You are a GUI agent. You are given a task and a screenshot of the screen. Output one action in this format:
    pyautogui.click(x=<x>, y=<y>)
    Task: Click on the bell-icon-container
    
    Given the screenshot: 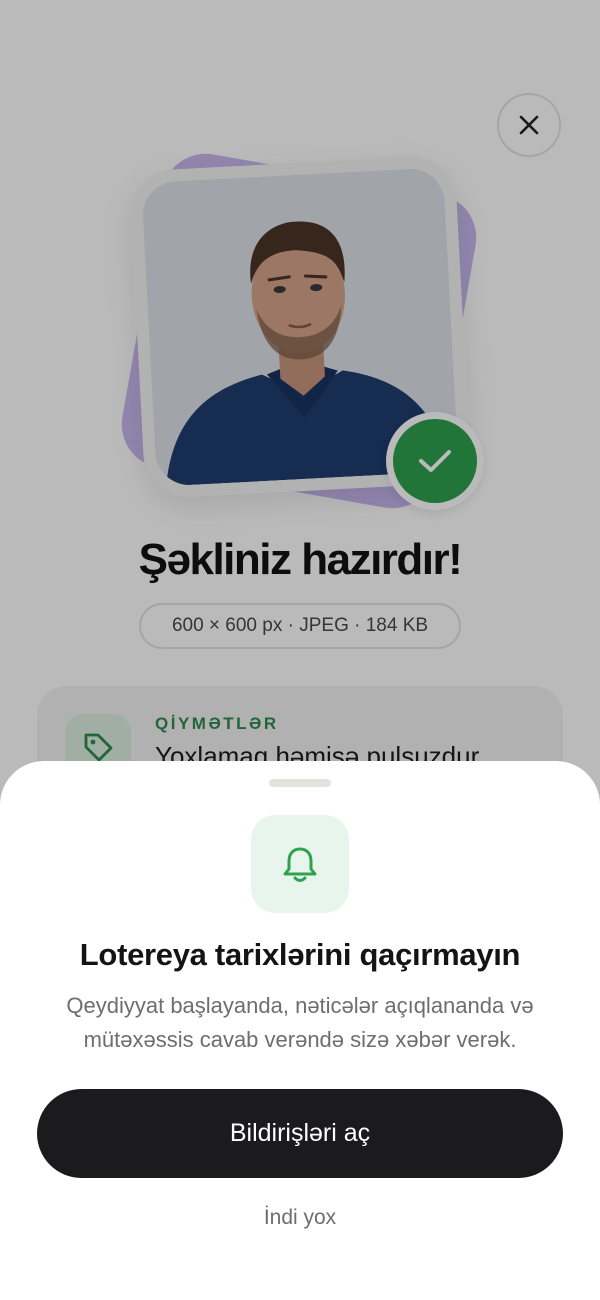 What is the action you would take?
    pyautogui.click(x=300, y=864)
    